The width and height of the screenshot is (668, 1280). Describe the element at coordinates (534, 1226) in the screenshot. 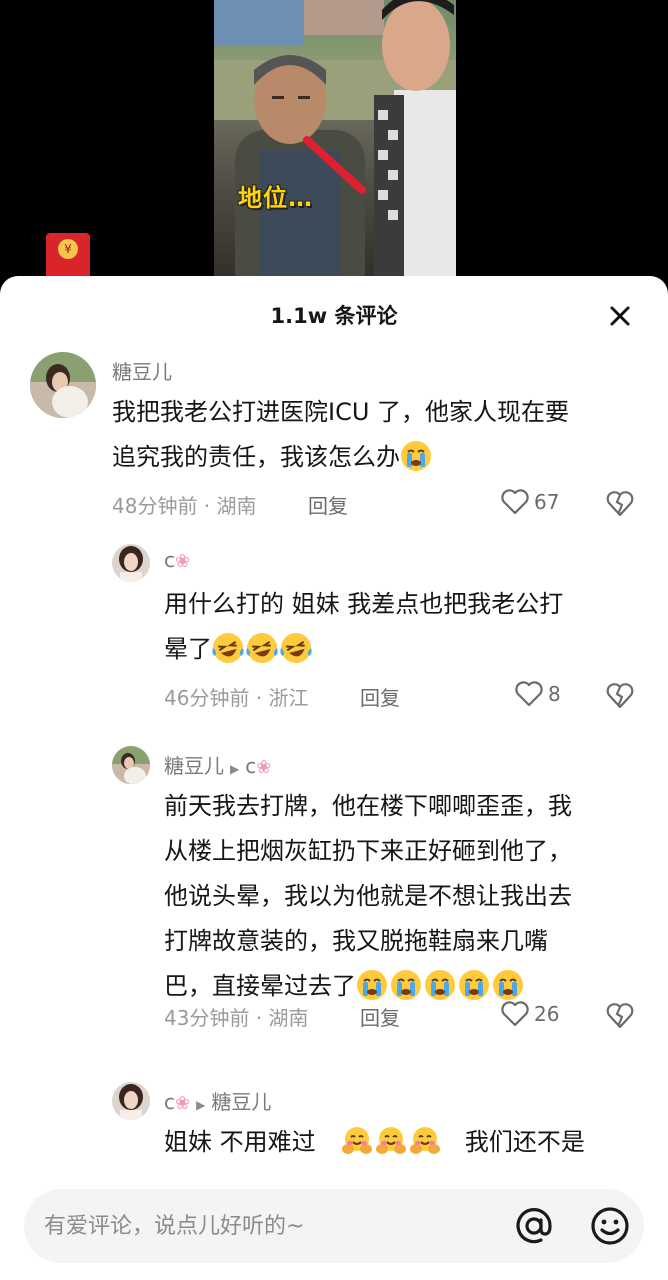

I see `at-sign-icon` at that location.